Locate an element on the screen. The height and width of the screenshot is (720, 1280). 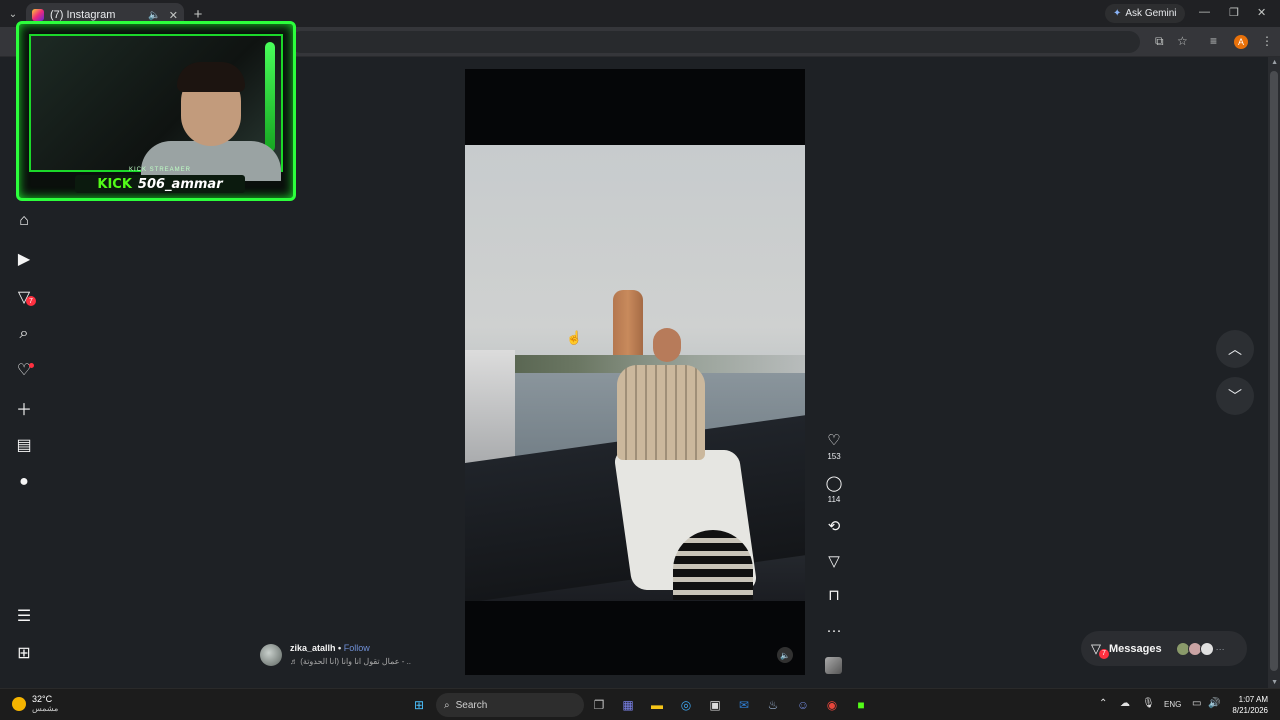
network-icon: ▭ is located at coordinates (1196, 703).